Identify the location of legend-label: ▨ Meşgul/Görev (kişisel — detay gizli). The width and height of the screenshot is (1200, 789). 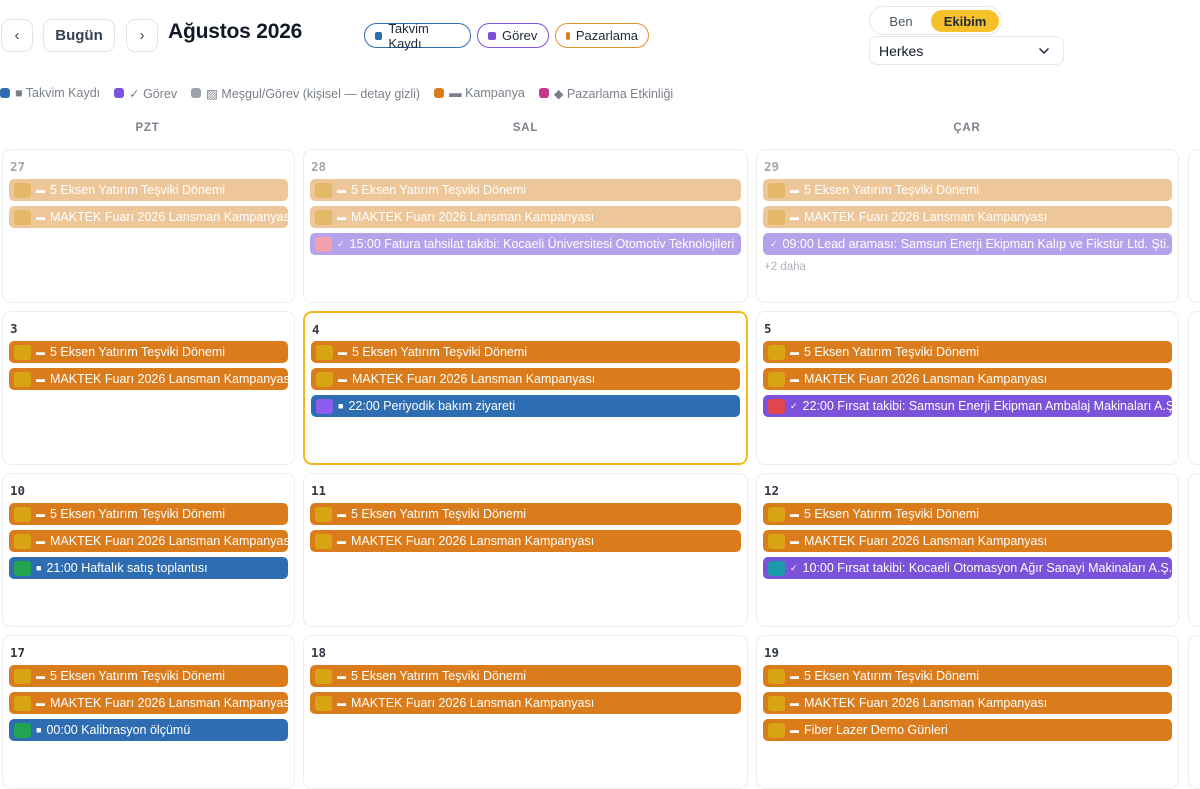
(313, 93).